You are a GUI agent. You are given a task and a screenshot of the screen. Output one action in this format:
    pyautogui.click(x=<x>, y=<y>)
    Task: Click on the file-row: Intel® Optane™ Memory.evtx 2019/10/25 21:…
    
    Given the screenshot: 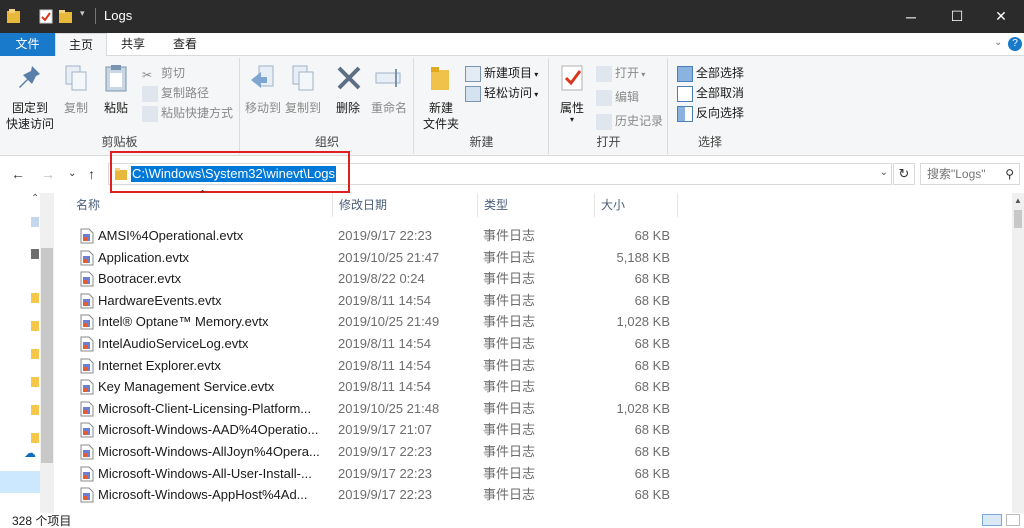 What is the action you would take?
    pyautogui.click(x=366, y=321)
    